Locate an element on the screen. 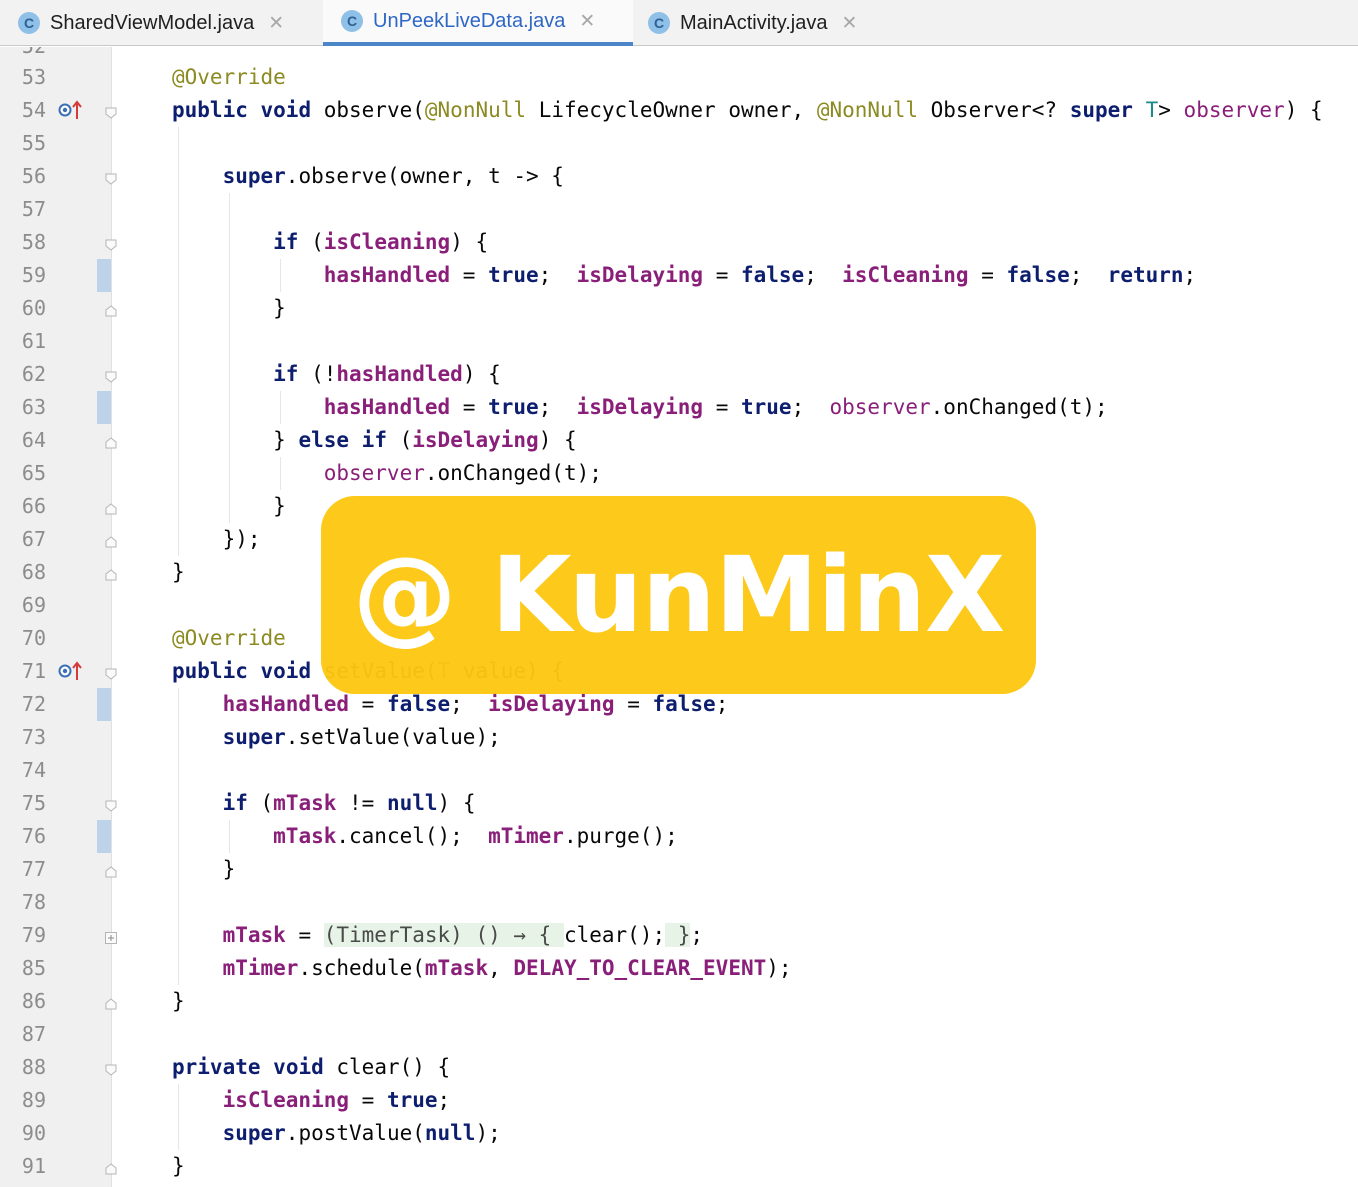 The image size is (1358, 1187). line-number: 77 is located at coordinates (33, 869).